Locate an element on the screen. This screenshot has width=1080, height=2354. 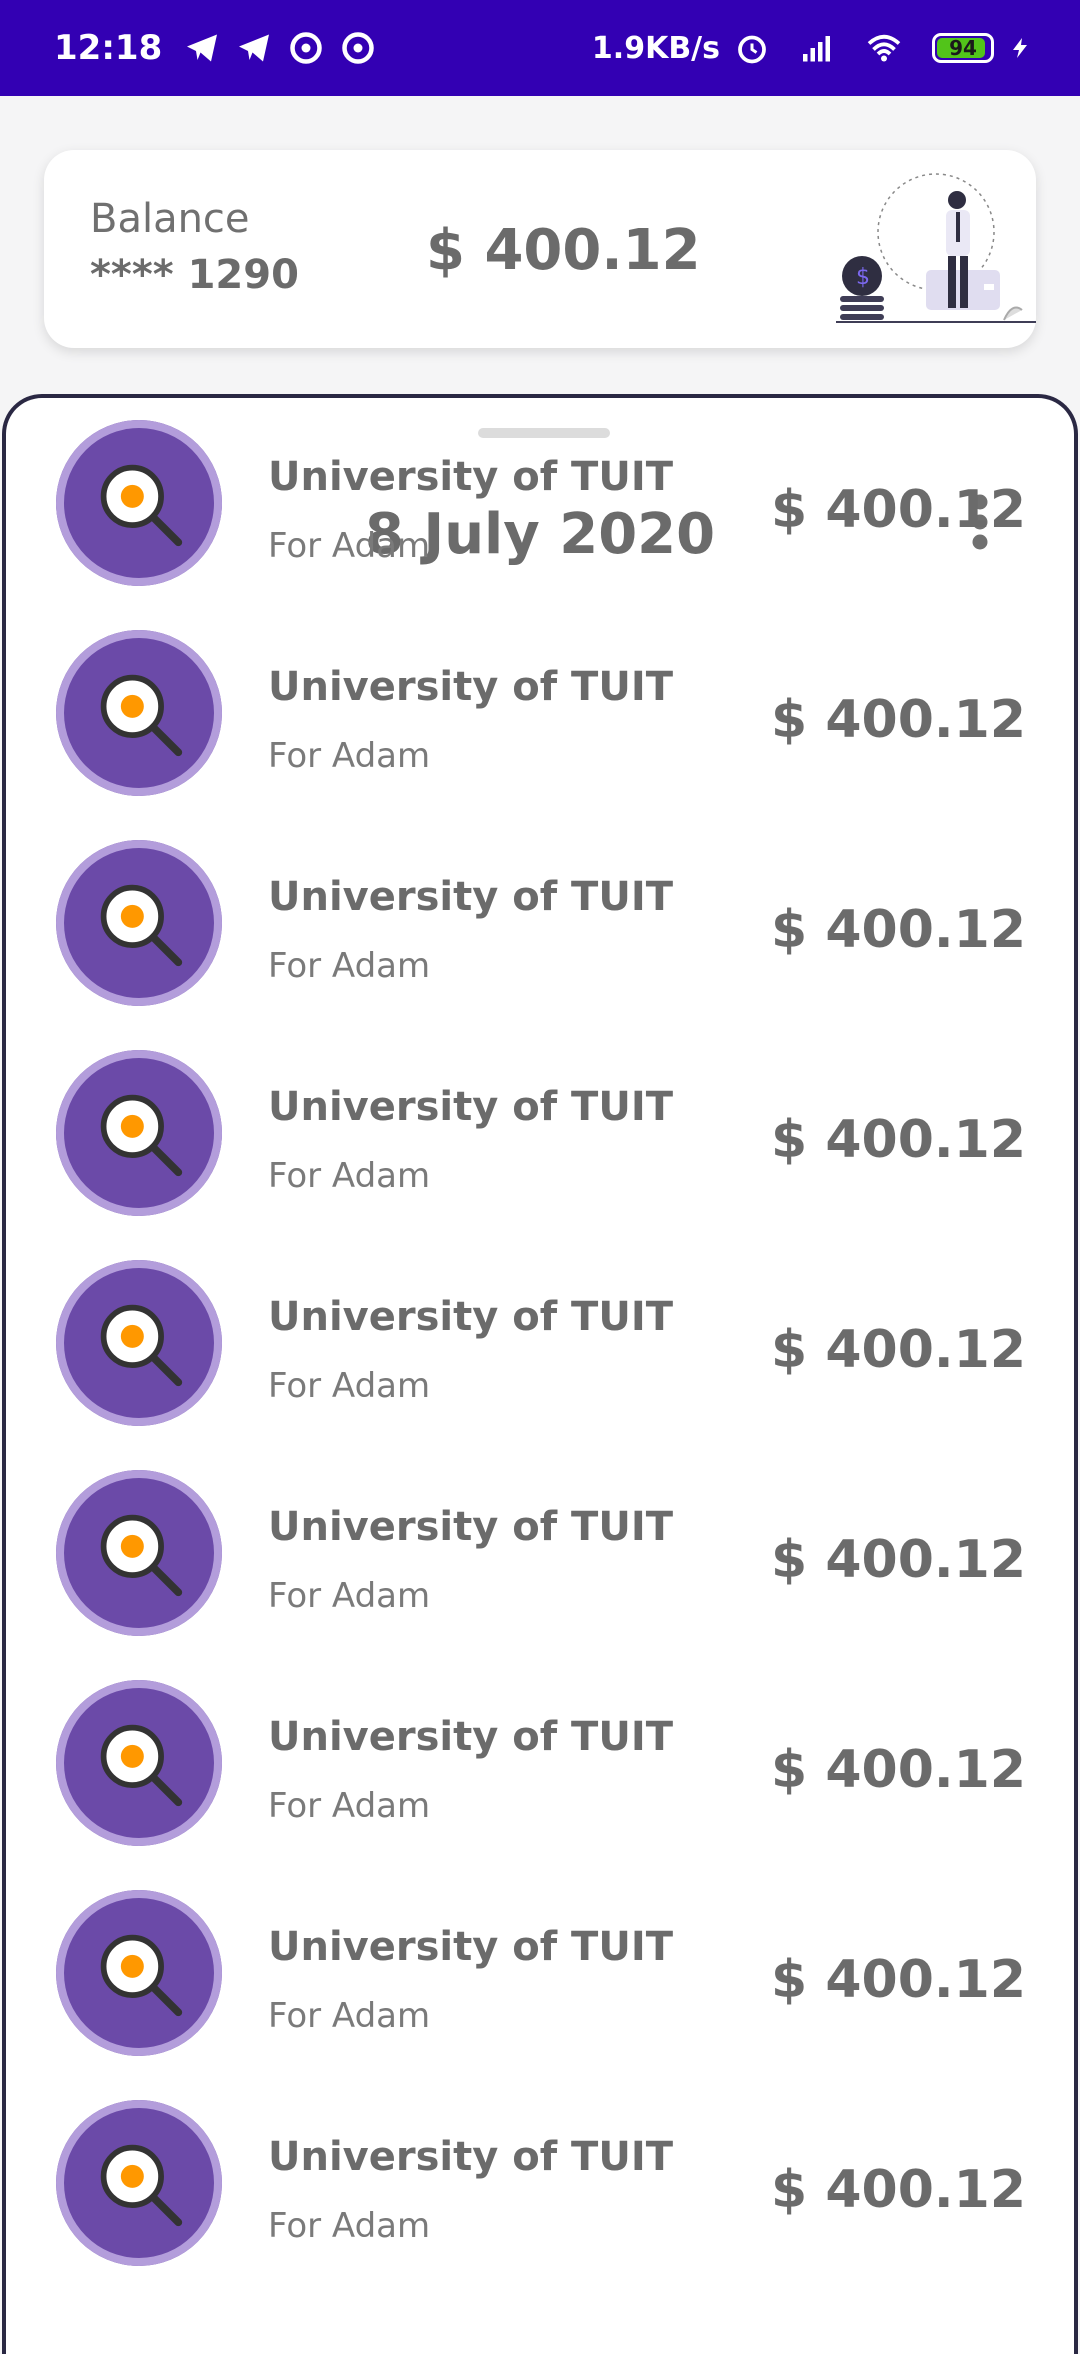
status-bar: 12:18 1.9KB/s 94 is located at coordinates (540, 48).